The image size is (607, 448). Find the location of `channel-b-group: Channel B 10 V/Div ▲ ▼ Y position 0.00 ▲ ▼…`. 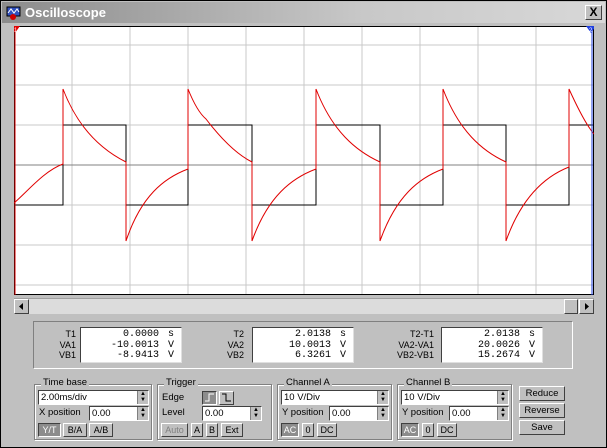

channel-b-group: Channel B 10 V/Div ▲ ▼ Y position 0.00 ▲ ▼… is located at coordinates (454, 408).